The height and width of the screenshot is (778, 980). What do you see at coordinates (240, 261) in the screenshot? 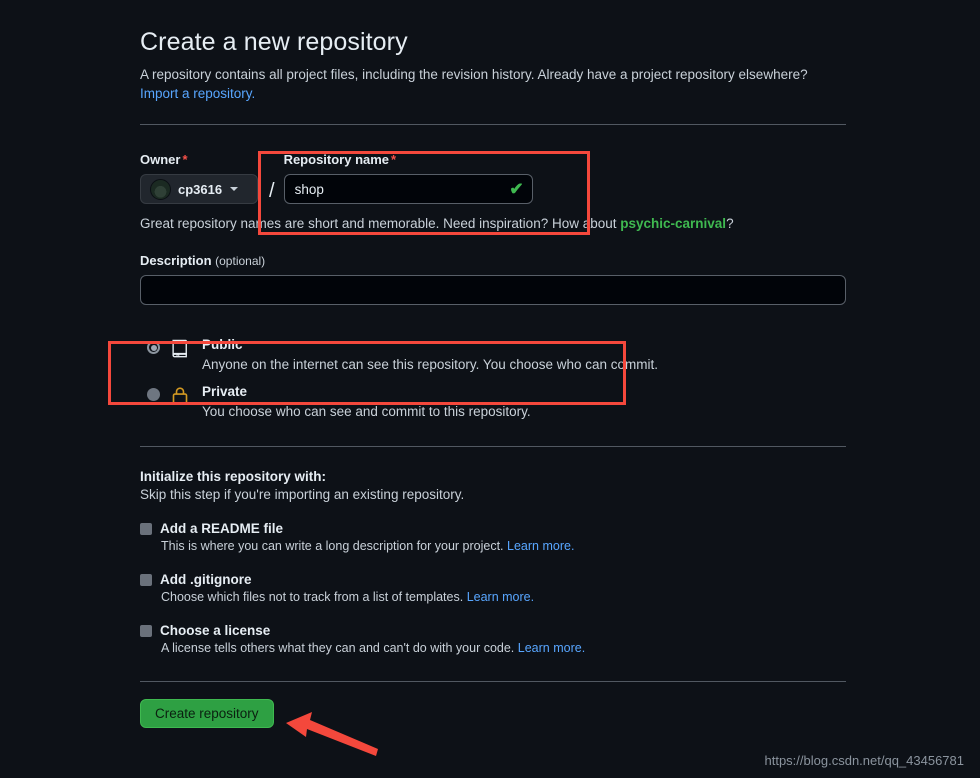
I see `description-optional-label: (optional)` at bounding box center [240, 261].